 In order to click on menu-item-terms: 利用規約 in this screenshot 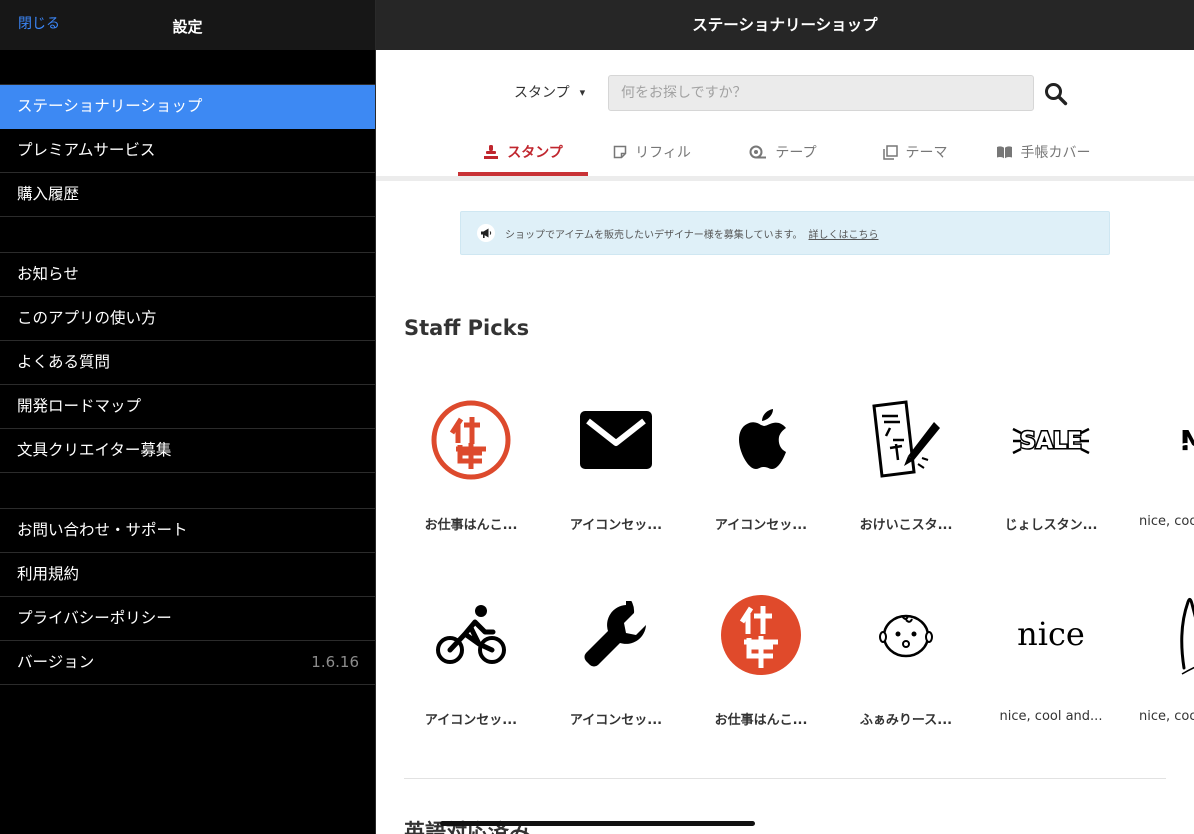, I will do `click(187, 575)`.